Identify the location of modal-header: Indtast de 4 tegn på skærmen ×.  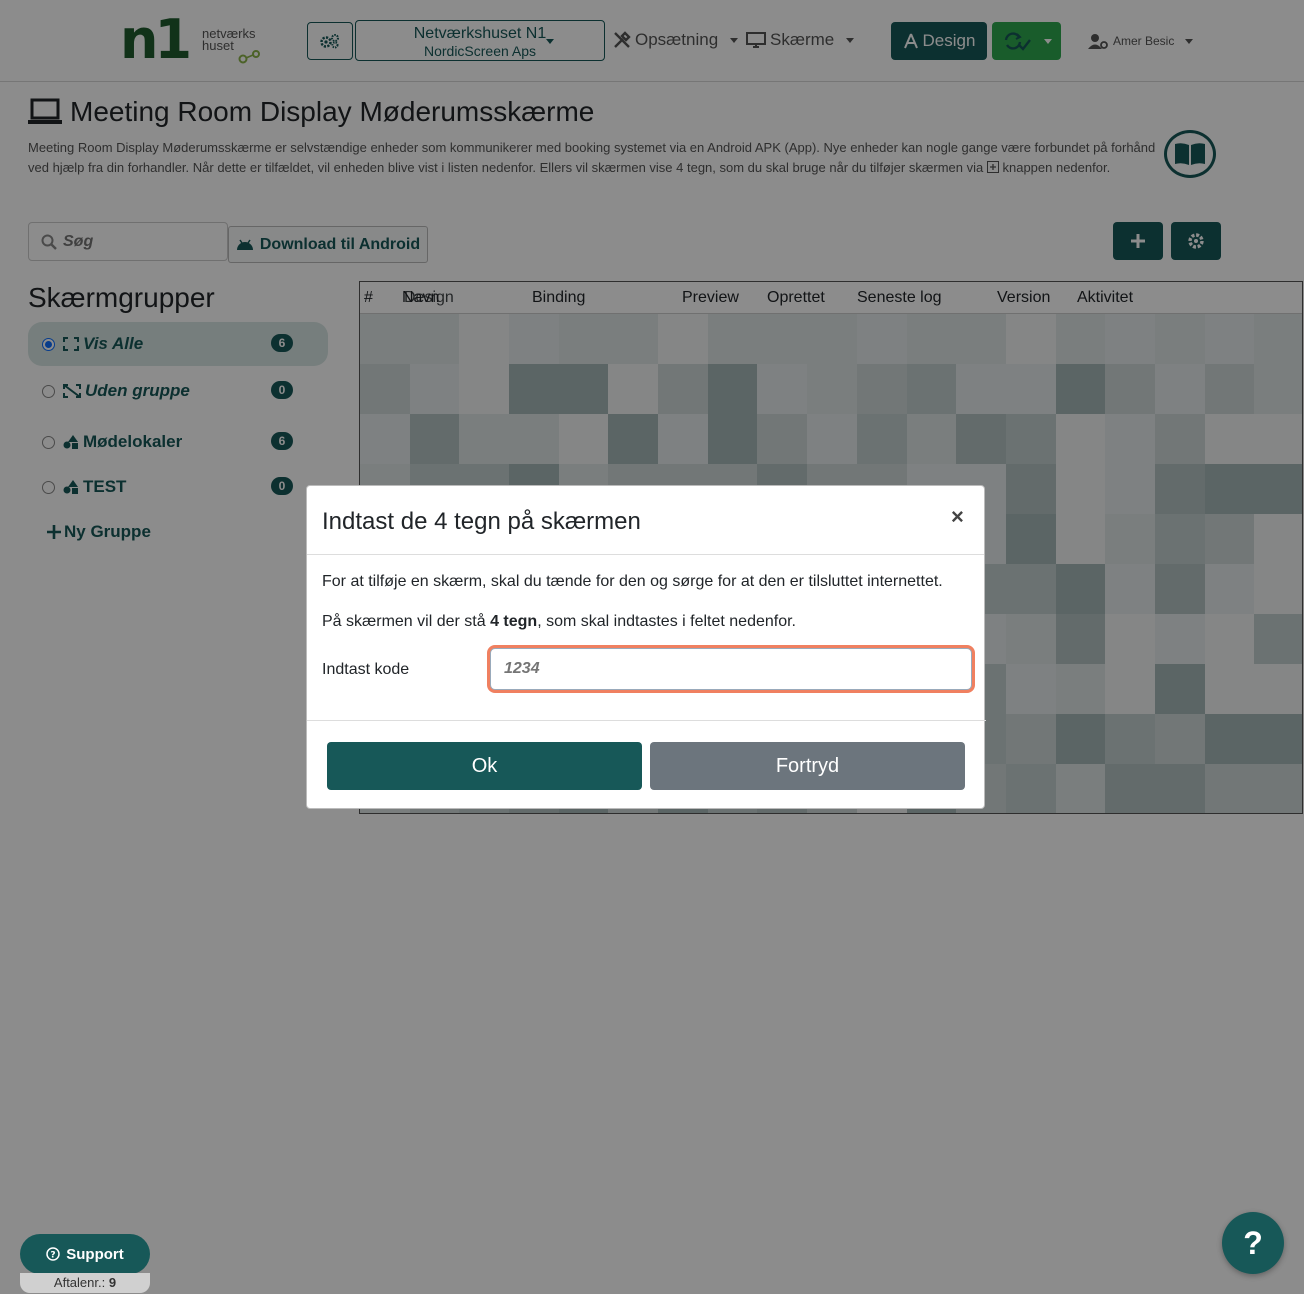
(645, 520).